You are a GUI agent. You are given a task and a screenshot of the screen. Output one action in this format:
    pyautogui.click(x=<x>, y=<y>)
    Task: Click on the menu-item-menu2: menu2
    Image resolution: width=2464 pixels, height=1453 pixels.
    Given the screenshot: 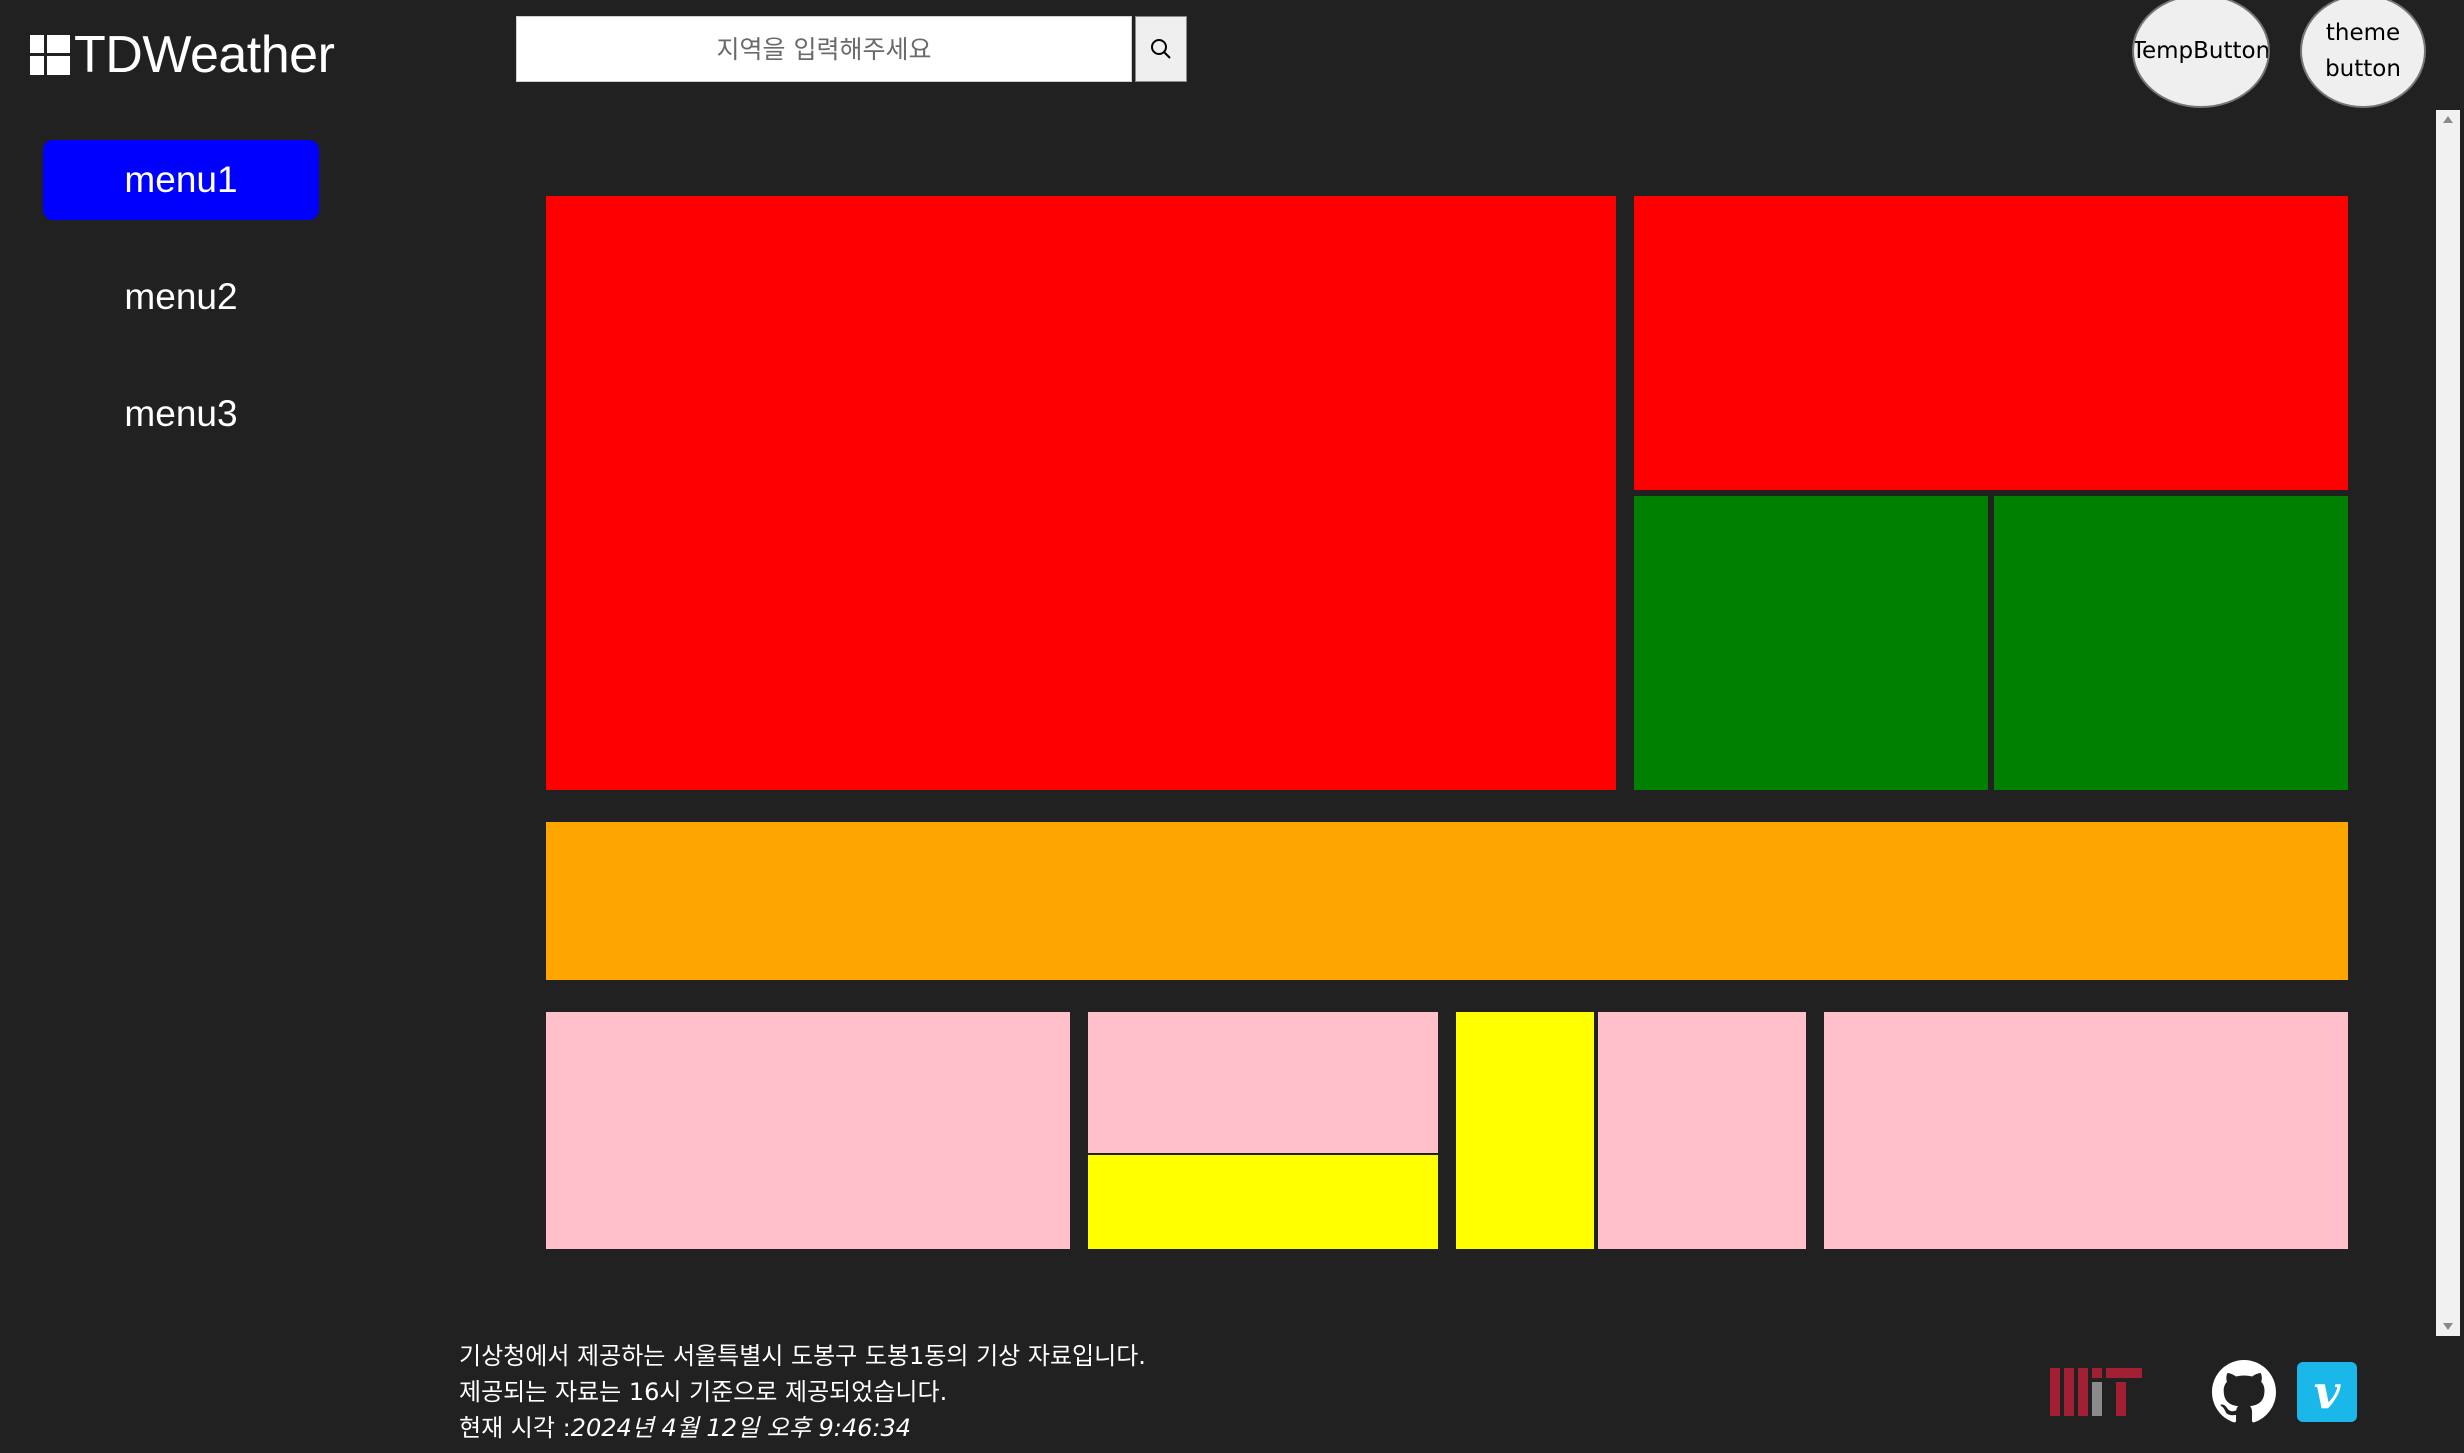 What is the action you would take?
    pyautogui.click(x=181, y=297)
    